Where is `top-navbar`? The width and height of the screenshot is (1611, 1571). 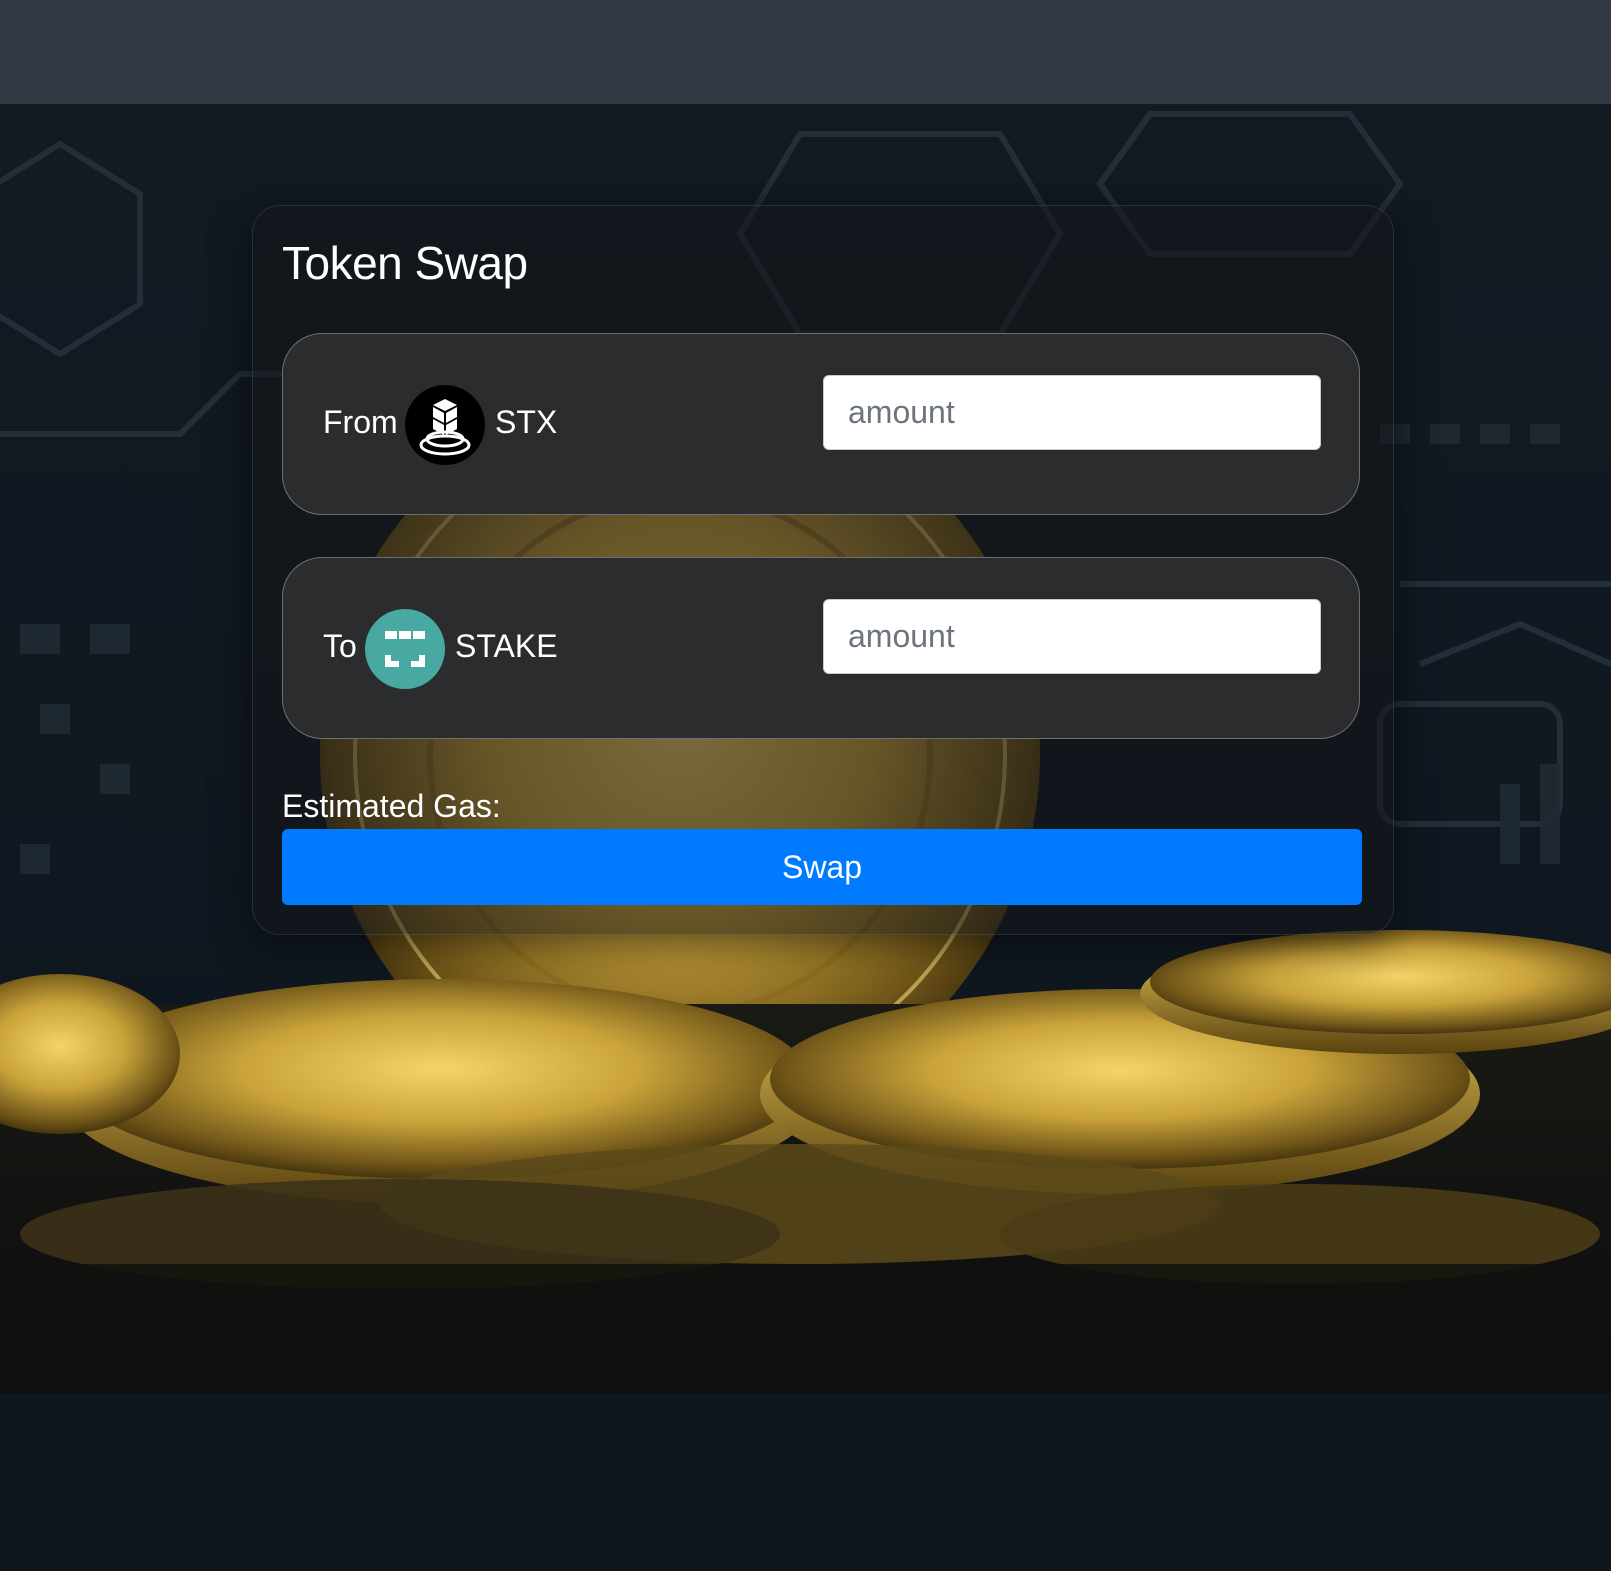 top-navbar is located at coordinates (805, 52).